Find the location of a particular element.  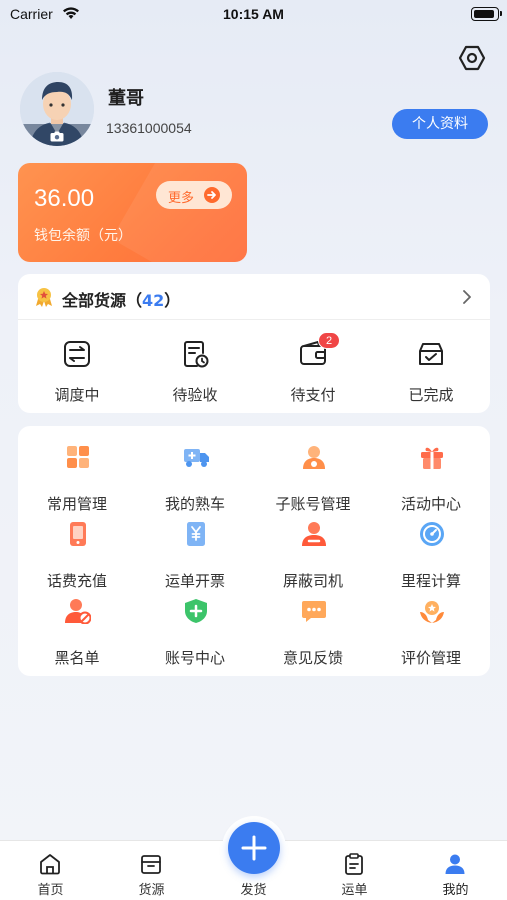

account-shield-icon is located at coordinates (196, 611).